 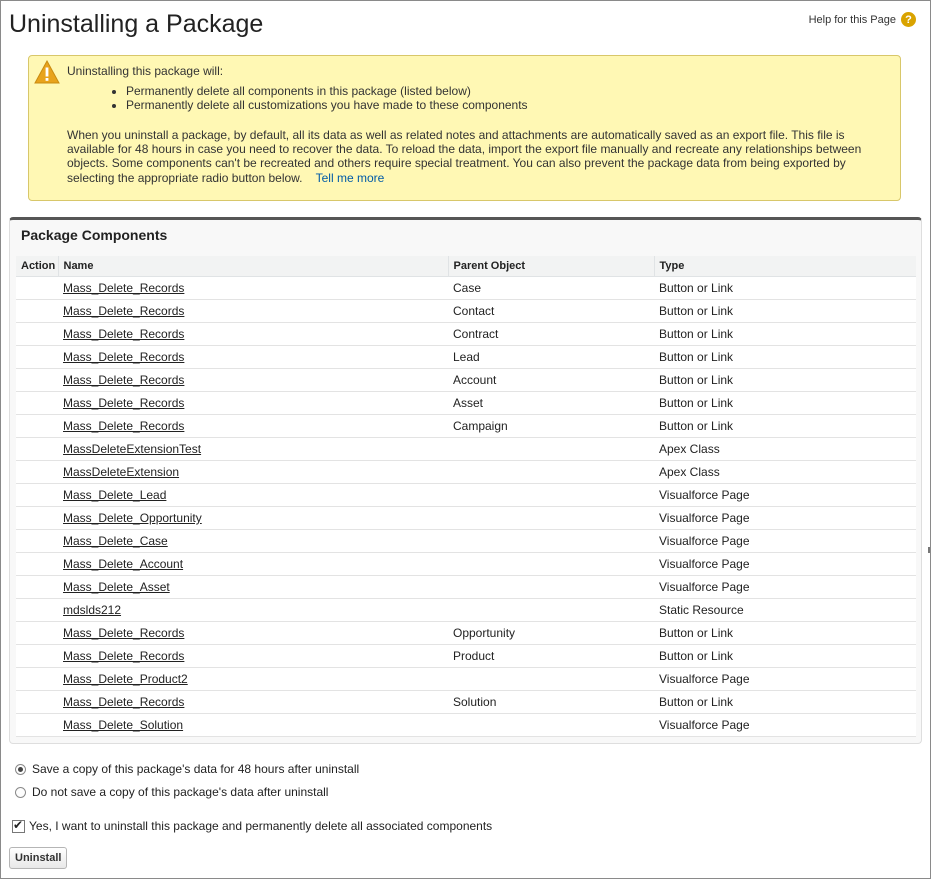 I want to click on parent-object-cell: Solution, so click(x=551, y=702).